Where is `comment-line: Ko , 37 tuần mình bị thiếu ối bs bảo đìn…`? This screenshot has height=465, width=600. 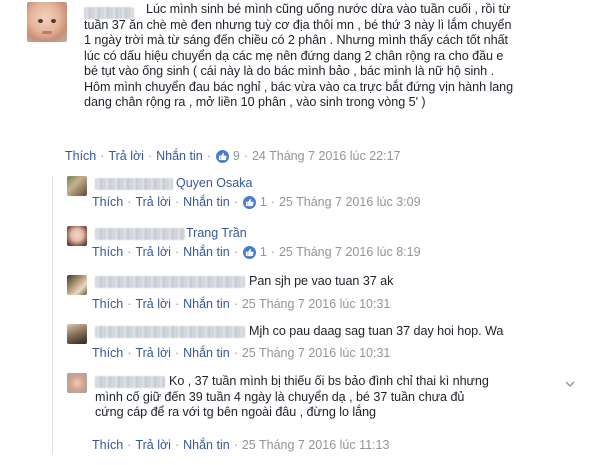
comment-line: Ko , 37 tuần mình bị thiếu ối bs bảo đìn… is located at coordinates (329, 381).